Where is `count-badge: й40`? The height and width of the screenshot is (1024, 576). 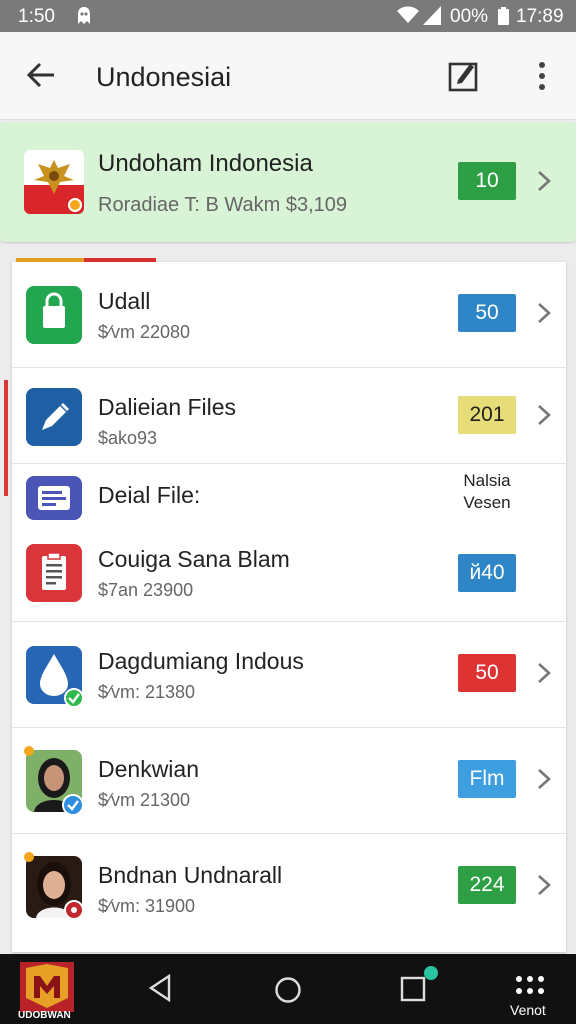
count-badge: й40 is located at coordinates (487, 573).